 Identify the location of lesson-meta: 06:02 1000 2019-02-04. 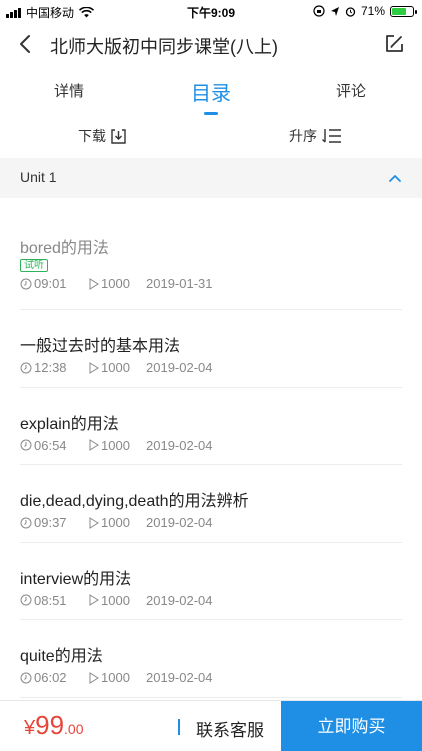
(116, 677).